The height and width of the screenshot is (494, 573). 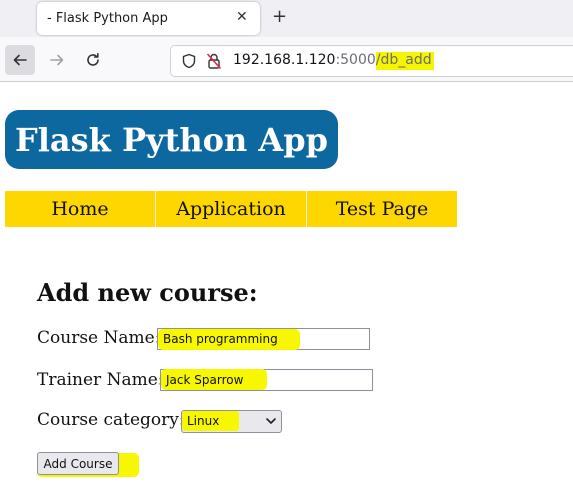 What do you see at coordinates (107, 18) in the screenshot?
I see `tab-title: - Flask Python App` at bounding box center [107, 18].